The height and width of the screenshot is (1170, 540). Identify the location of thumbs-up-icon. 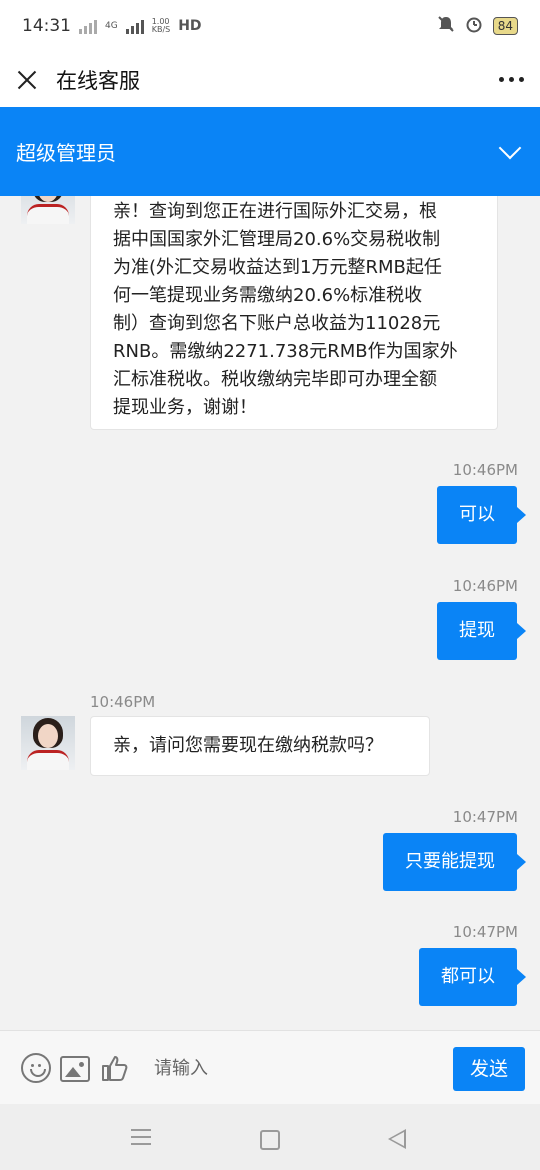
(114, 1068).